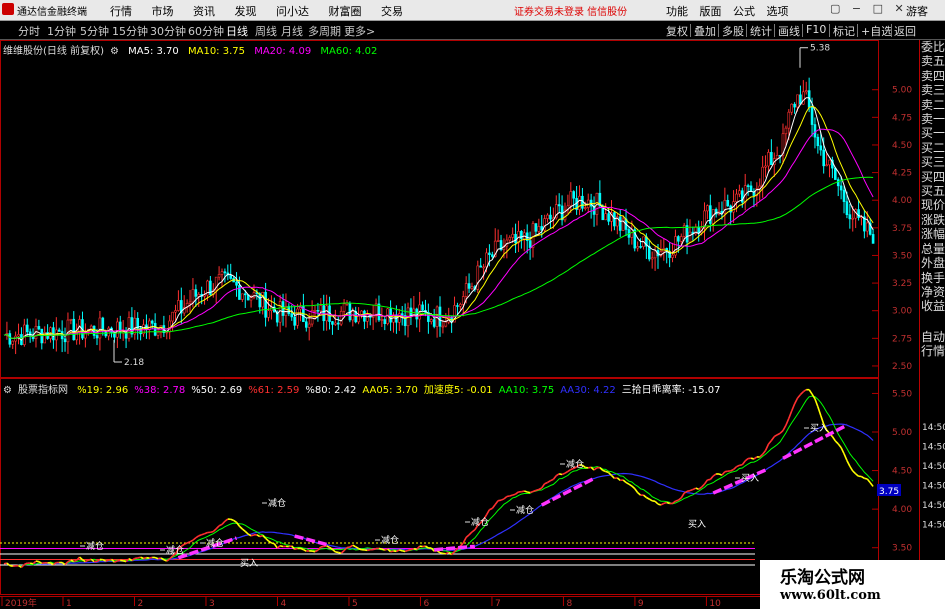 Image resolution: width=945 pixels, height=609 pixels. I want to click on sidebar-item: 涨幅, so click(932, 234).